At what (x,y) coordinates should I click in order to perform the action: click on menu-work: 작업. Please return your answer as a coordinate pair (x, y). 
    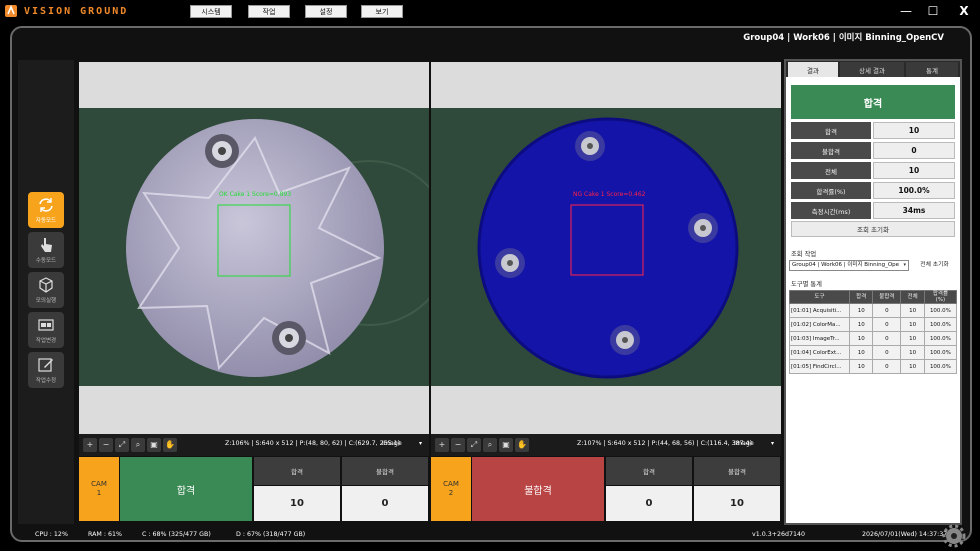
    Looking at the image, I should click on (269, 11).